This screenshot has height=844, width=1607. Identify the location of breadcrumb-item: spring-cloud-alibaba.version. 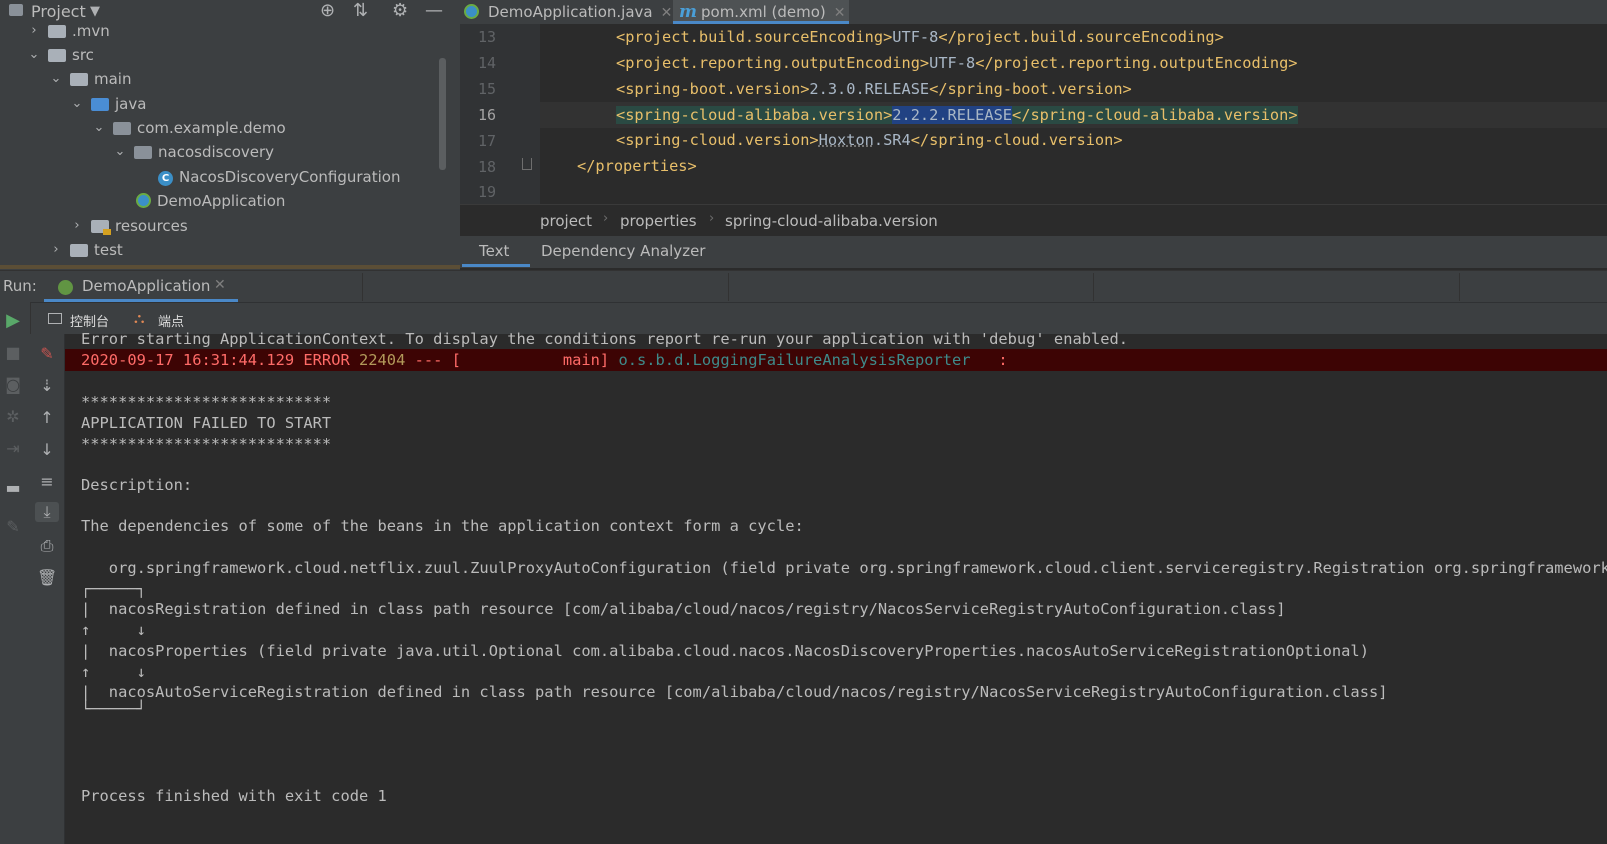
(831, 221).